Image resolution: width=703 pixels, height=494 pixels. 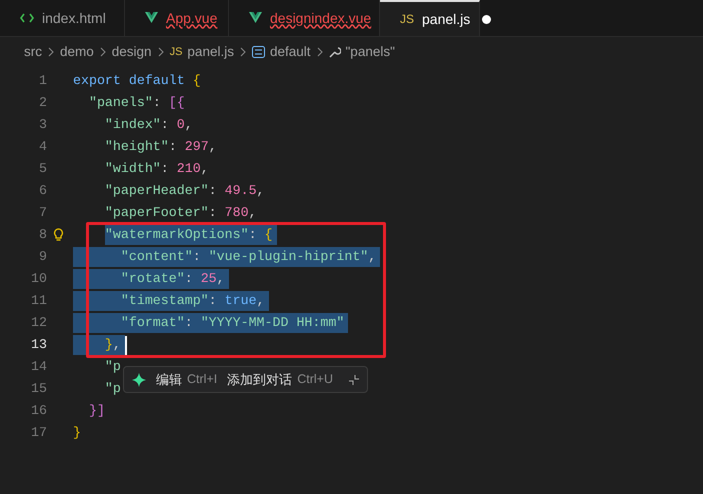 What do you see at coordinates (42, 213) in the screenshot?
I see `line-number: 7` at bounding box center [42, 213].